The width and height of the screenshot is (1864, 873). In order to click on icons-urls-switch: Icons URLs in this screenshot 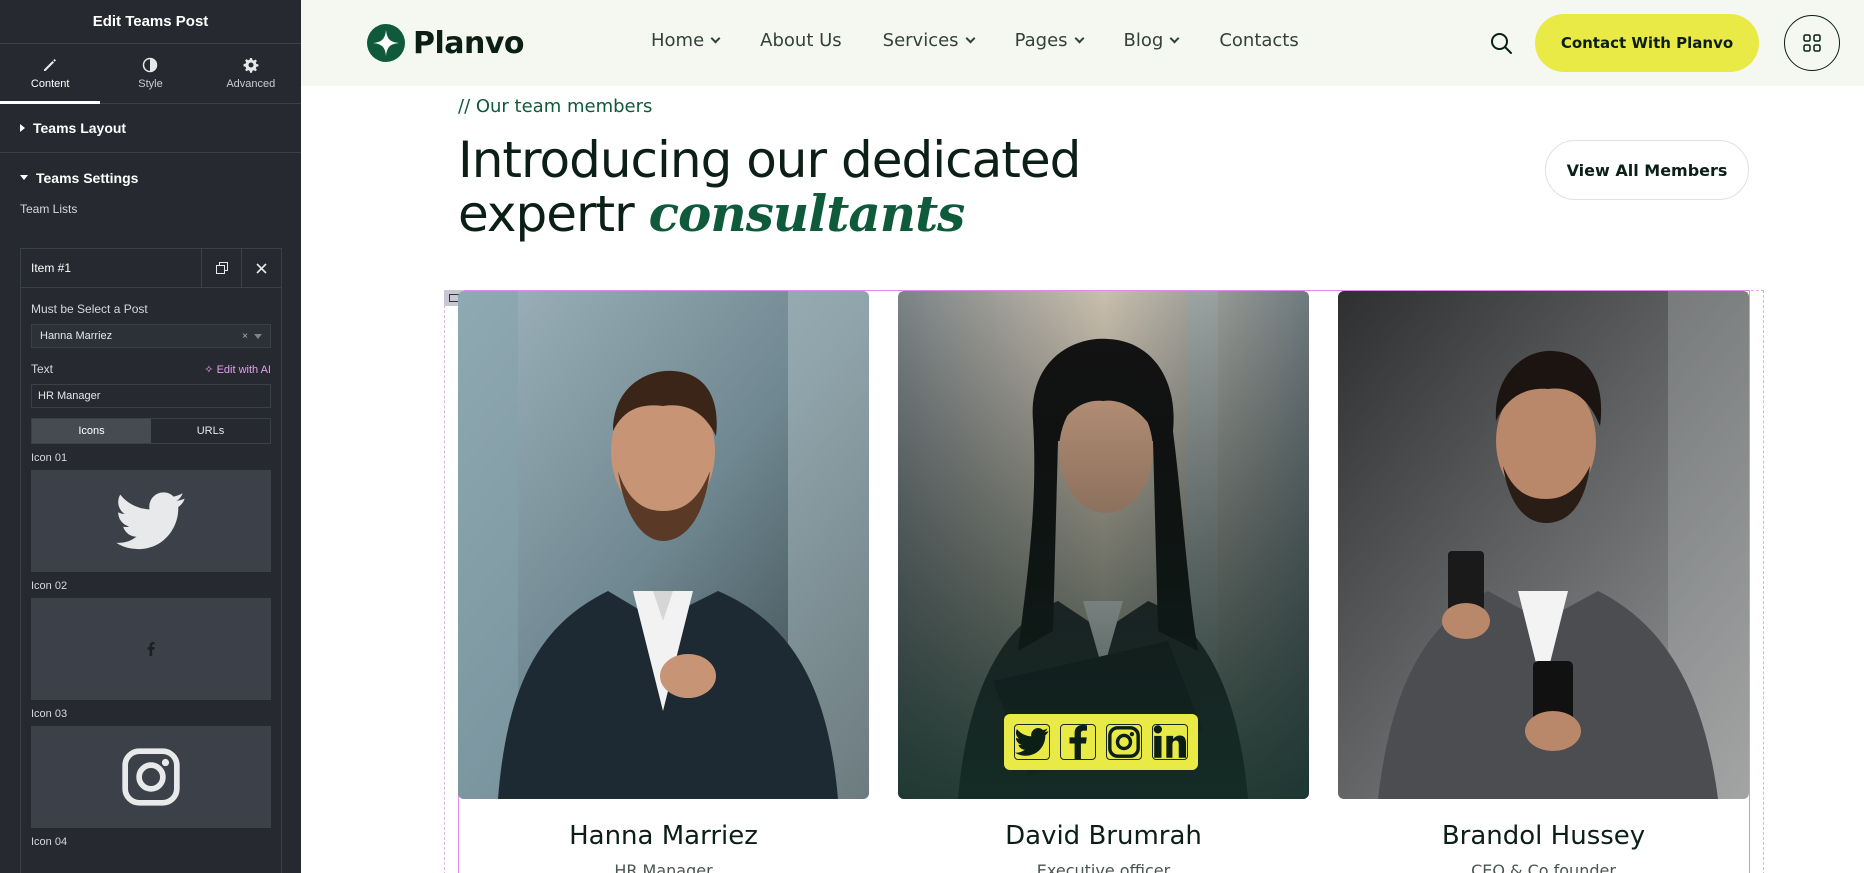, I will do `click(151, 431)`.